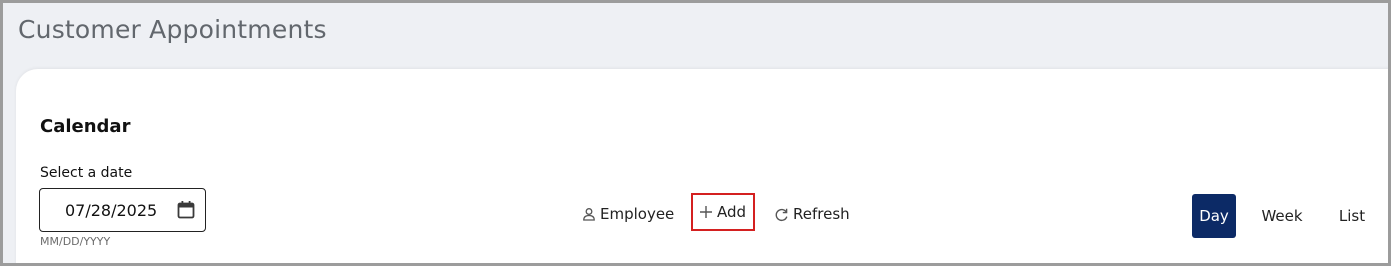 Image resolution: width=1399 pixels, height=278 pixels. I want to click on add-button: Add, so click(723, 212).